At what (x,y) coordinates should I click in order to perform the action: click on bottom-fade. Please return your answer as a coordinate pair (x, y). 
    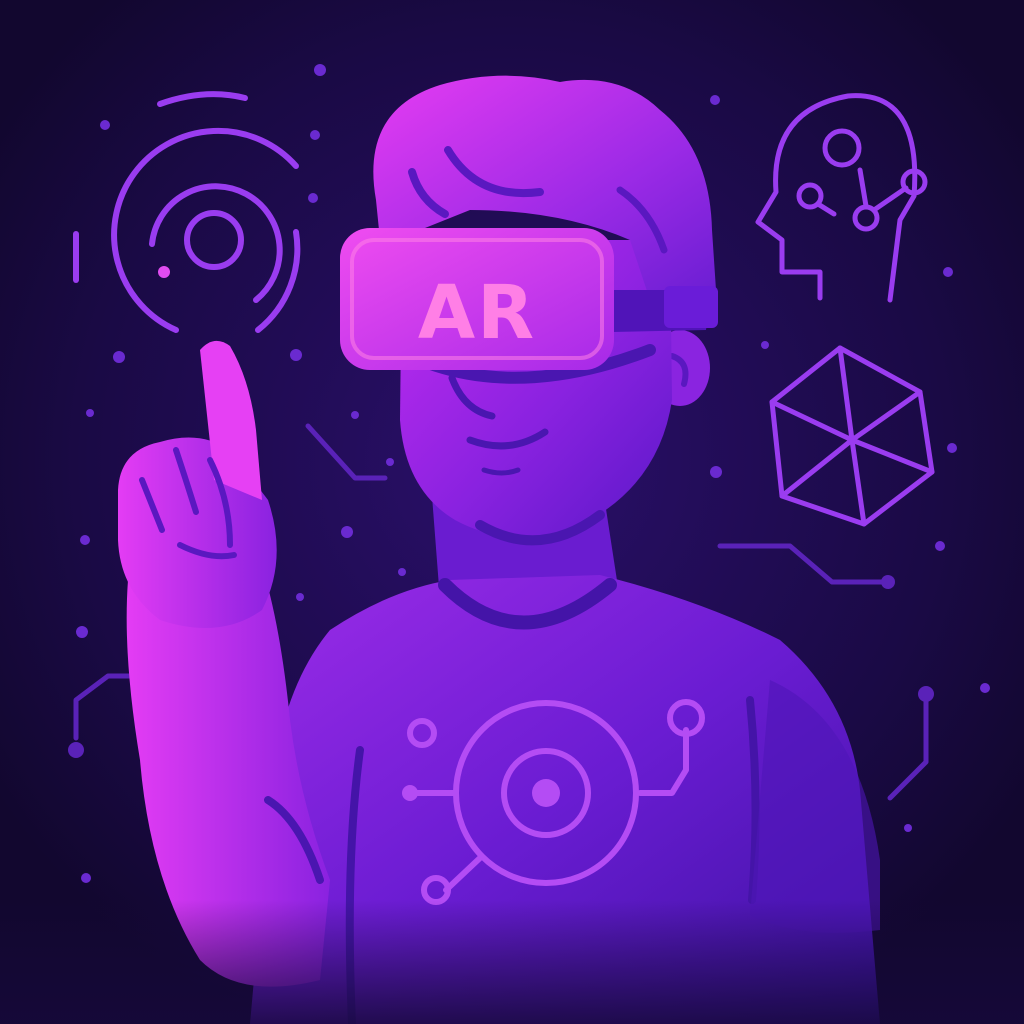
    Looking at the image, I should click on (512, 962).